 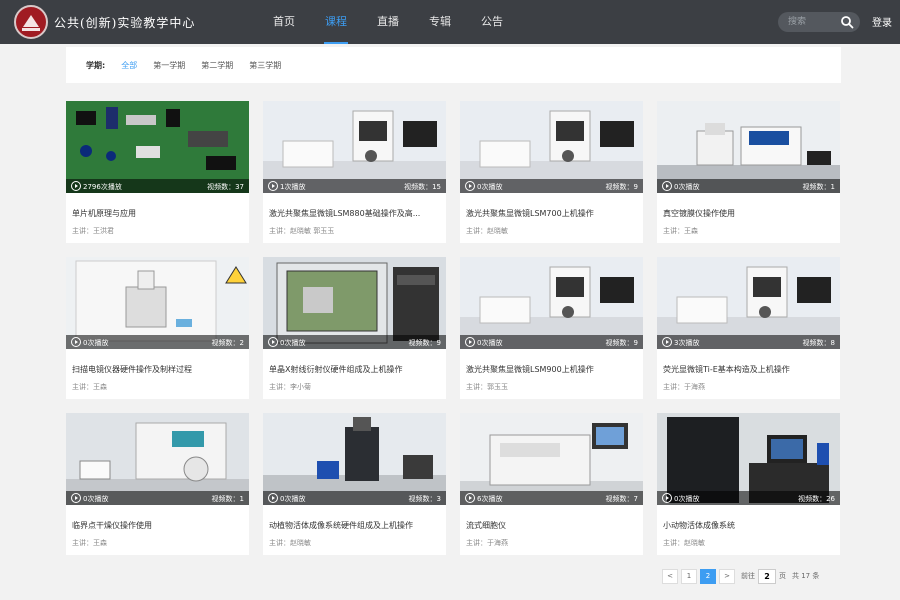 What do you see at coordinates (749, 213) in the screenshot?
I see `course-title: 真空镀膜仪操作使用` at bounding box center [749, 213].